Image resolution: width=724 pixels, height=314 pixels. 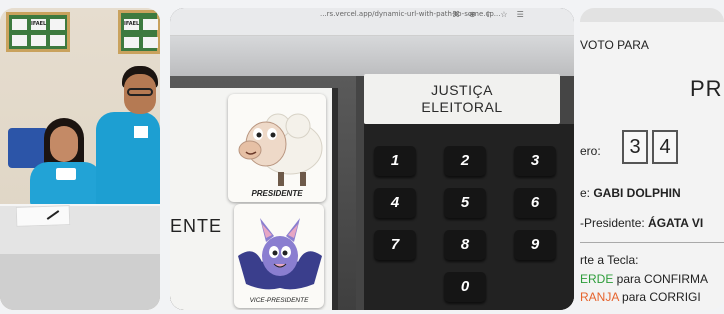 What do you see at coordinates (535, 161) in the screenshot?
I see `key-3: 3` at bounding box center [535, 161].